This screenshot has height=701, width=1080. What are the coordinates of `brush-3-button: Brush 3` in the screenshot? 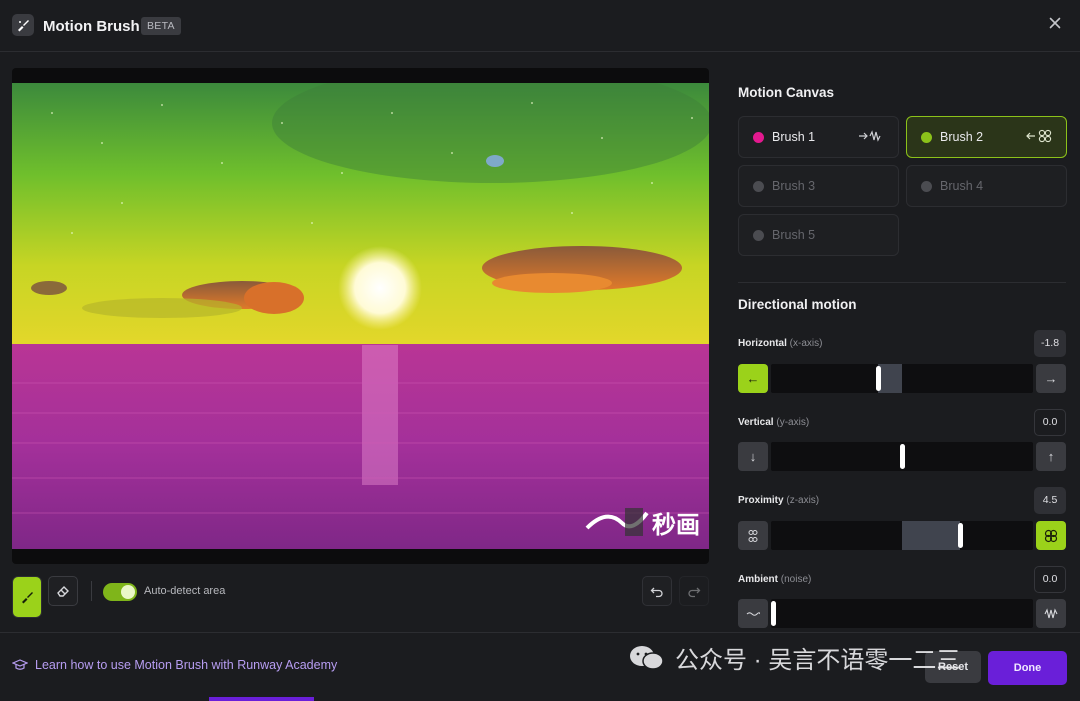 It's located at (818, 186).